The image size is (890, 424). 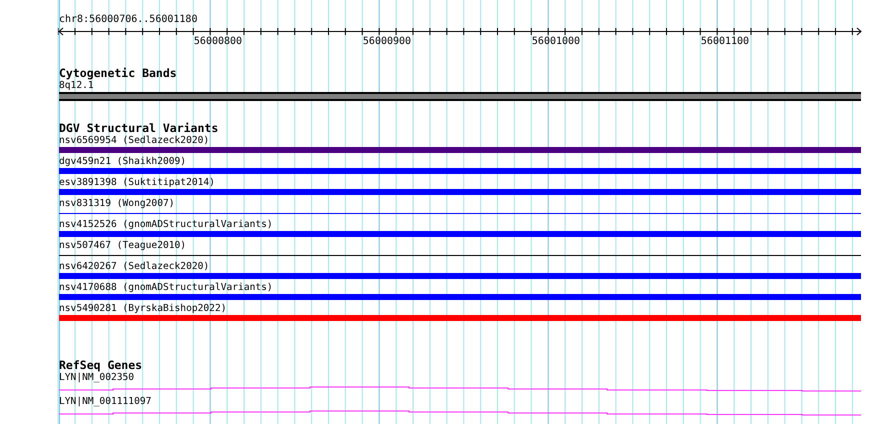 What do you see at coordinates (77, 86) in the screenshot?
I see `feature-label: 8q12.1` at bounding box center [77, 86].